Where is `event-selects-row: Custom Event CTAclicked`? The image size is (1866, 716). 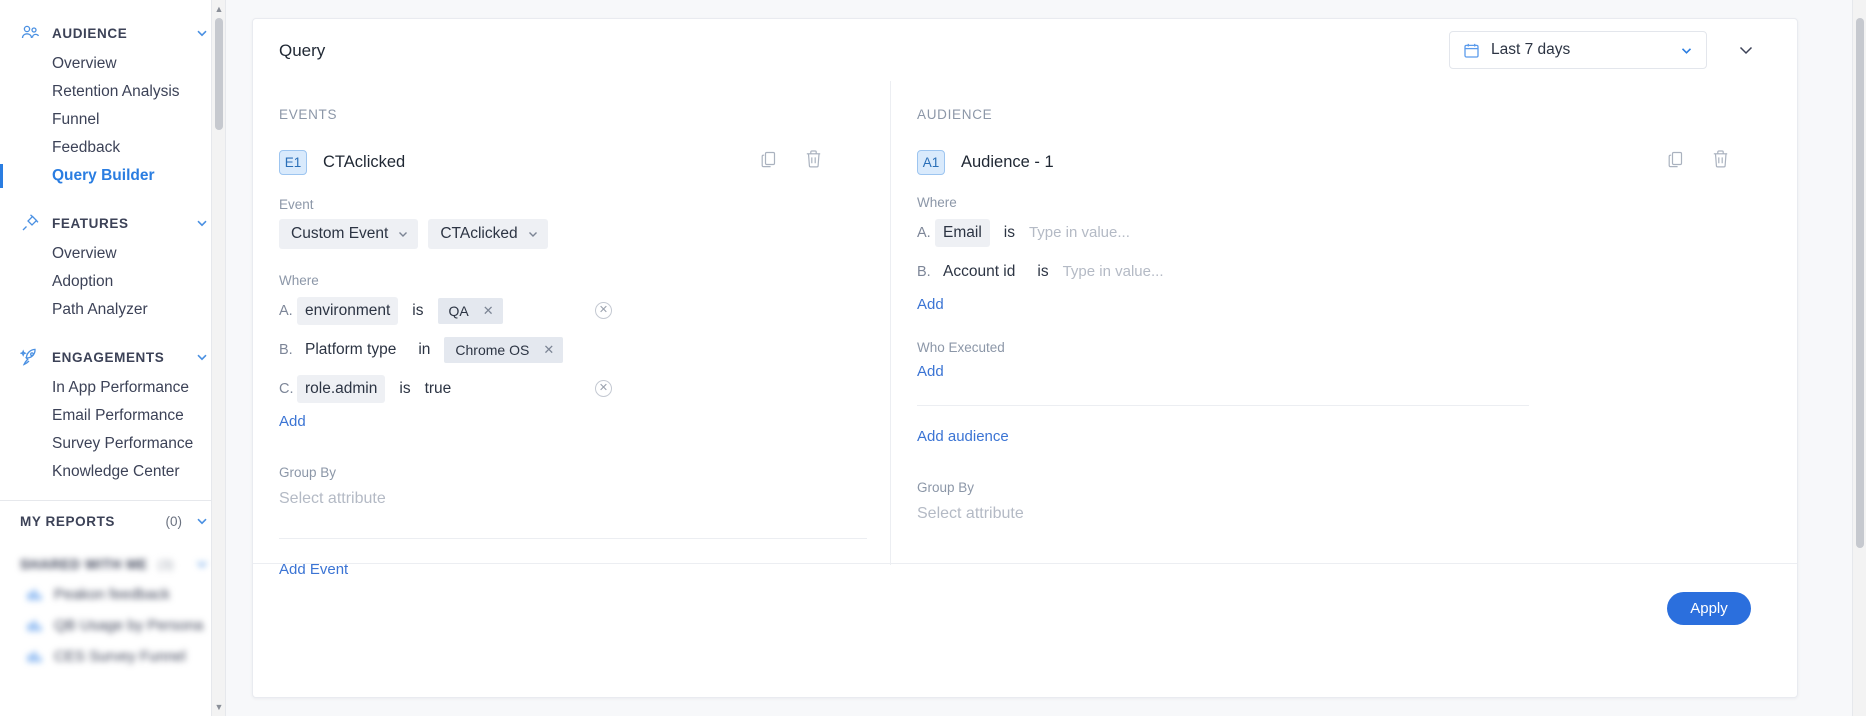
event-selects-row: Custom Event CTAclicked is located at coordinates (584, 234).